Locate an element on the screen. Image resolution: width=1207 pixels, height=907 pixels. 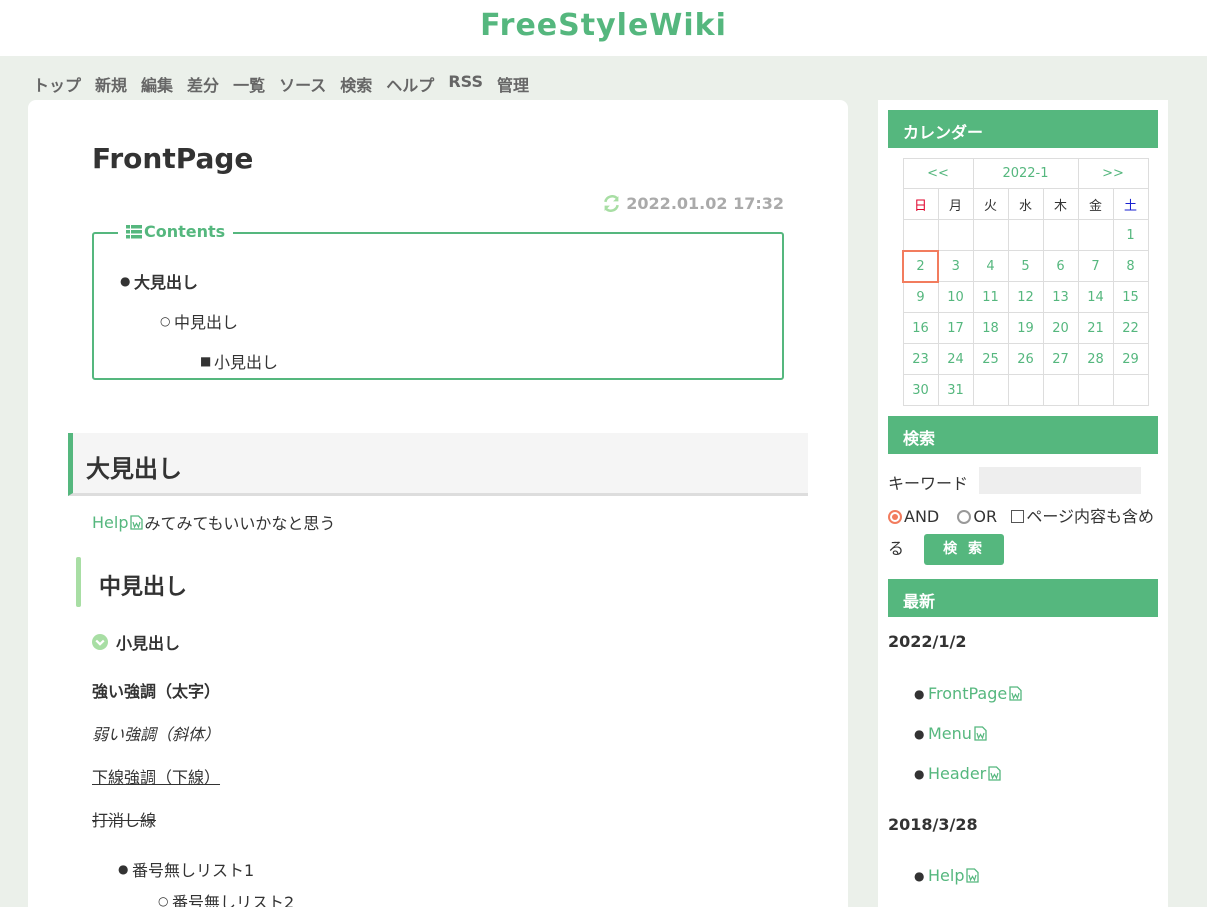
table-of-contents: Contents ● 大見出し ○ 中見出し ■ 小見出し is located at coordinates (438, 301).